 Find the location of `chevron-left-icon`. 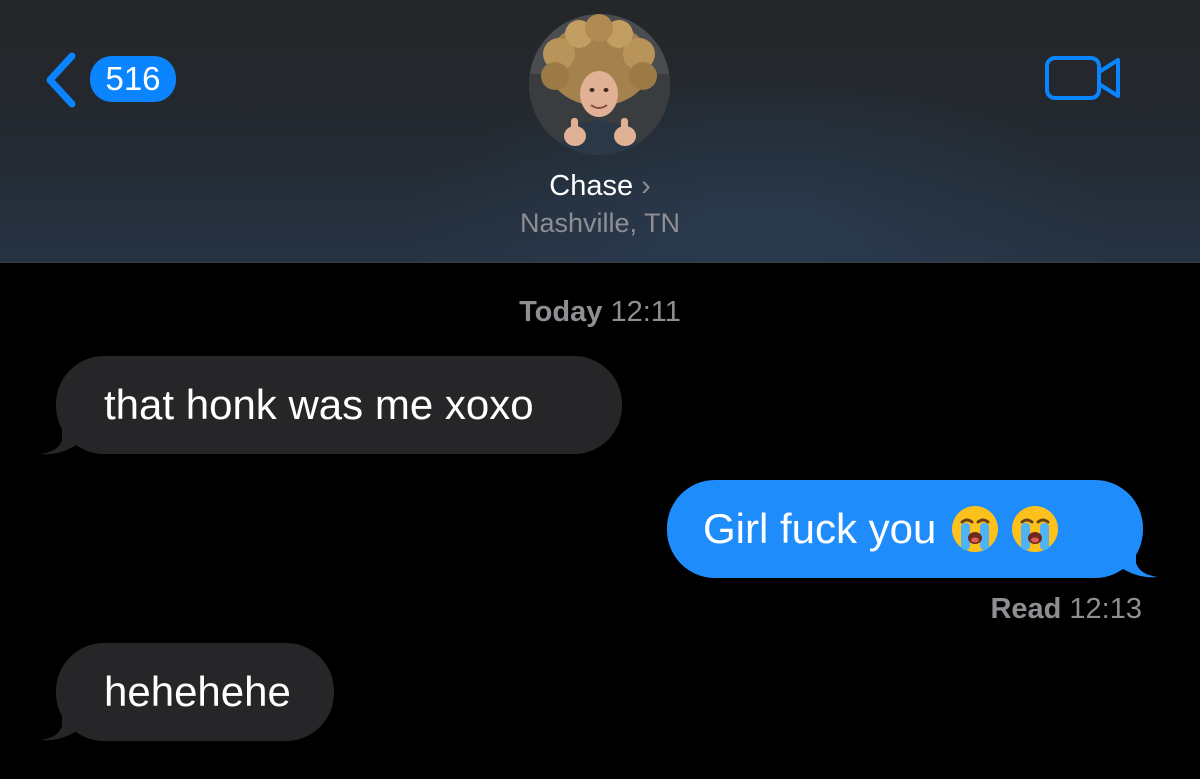

chevron-left-icon is located at coordinates (62, 80).